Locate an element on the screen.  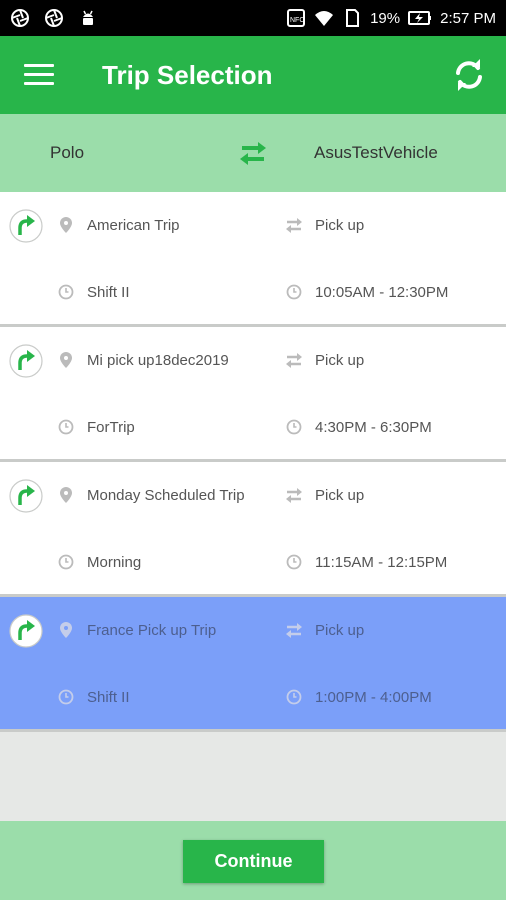
sim-icon is located at coordinates (353, 18).